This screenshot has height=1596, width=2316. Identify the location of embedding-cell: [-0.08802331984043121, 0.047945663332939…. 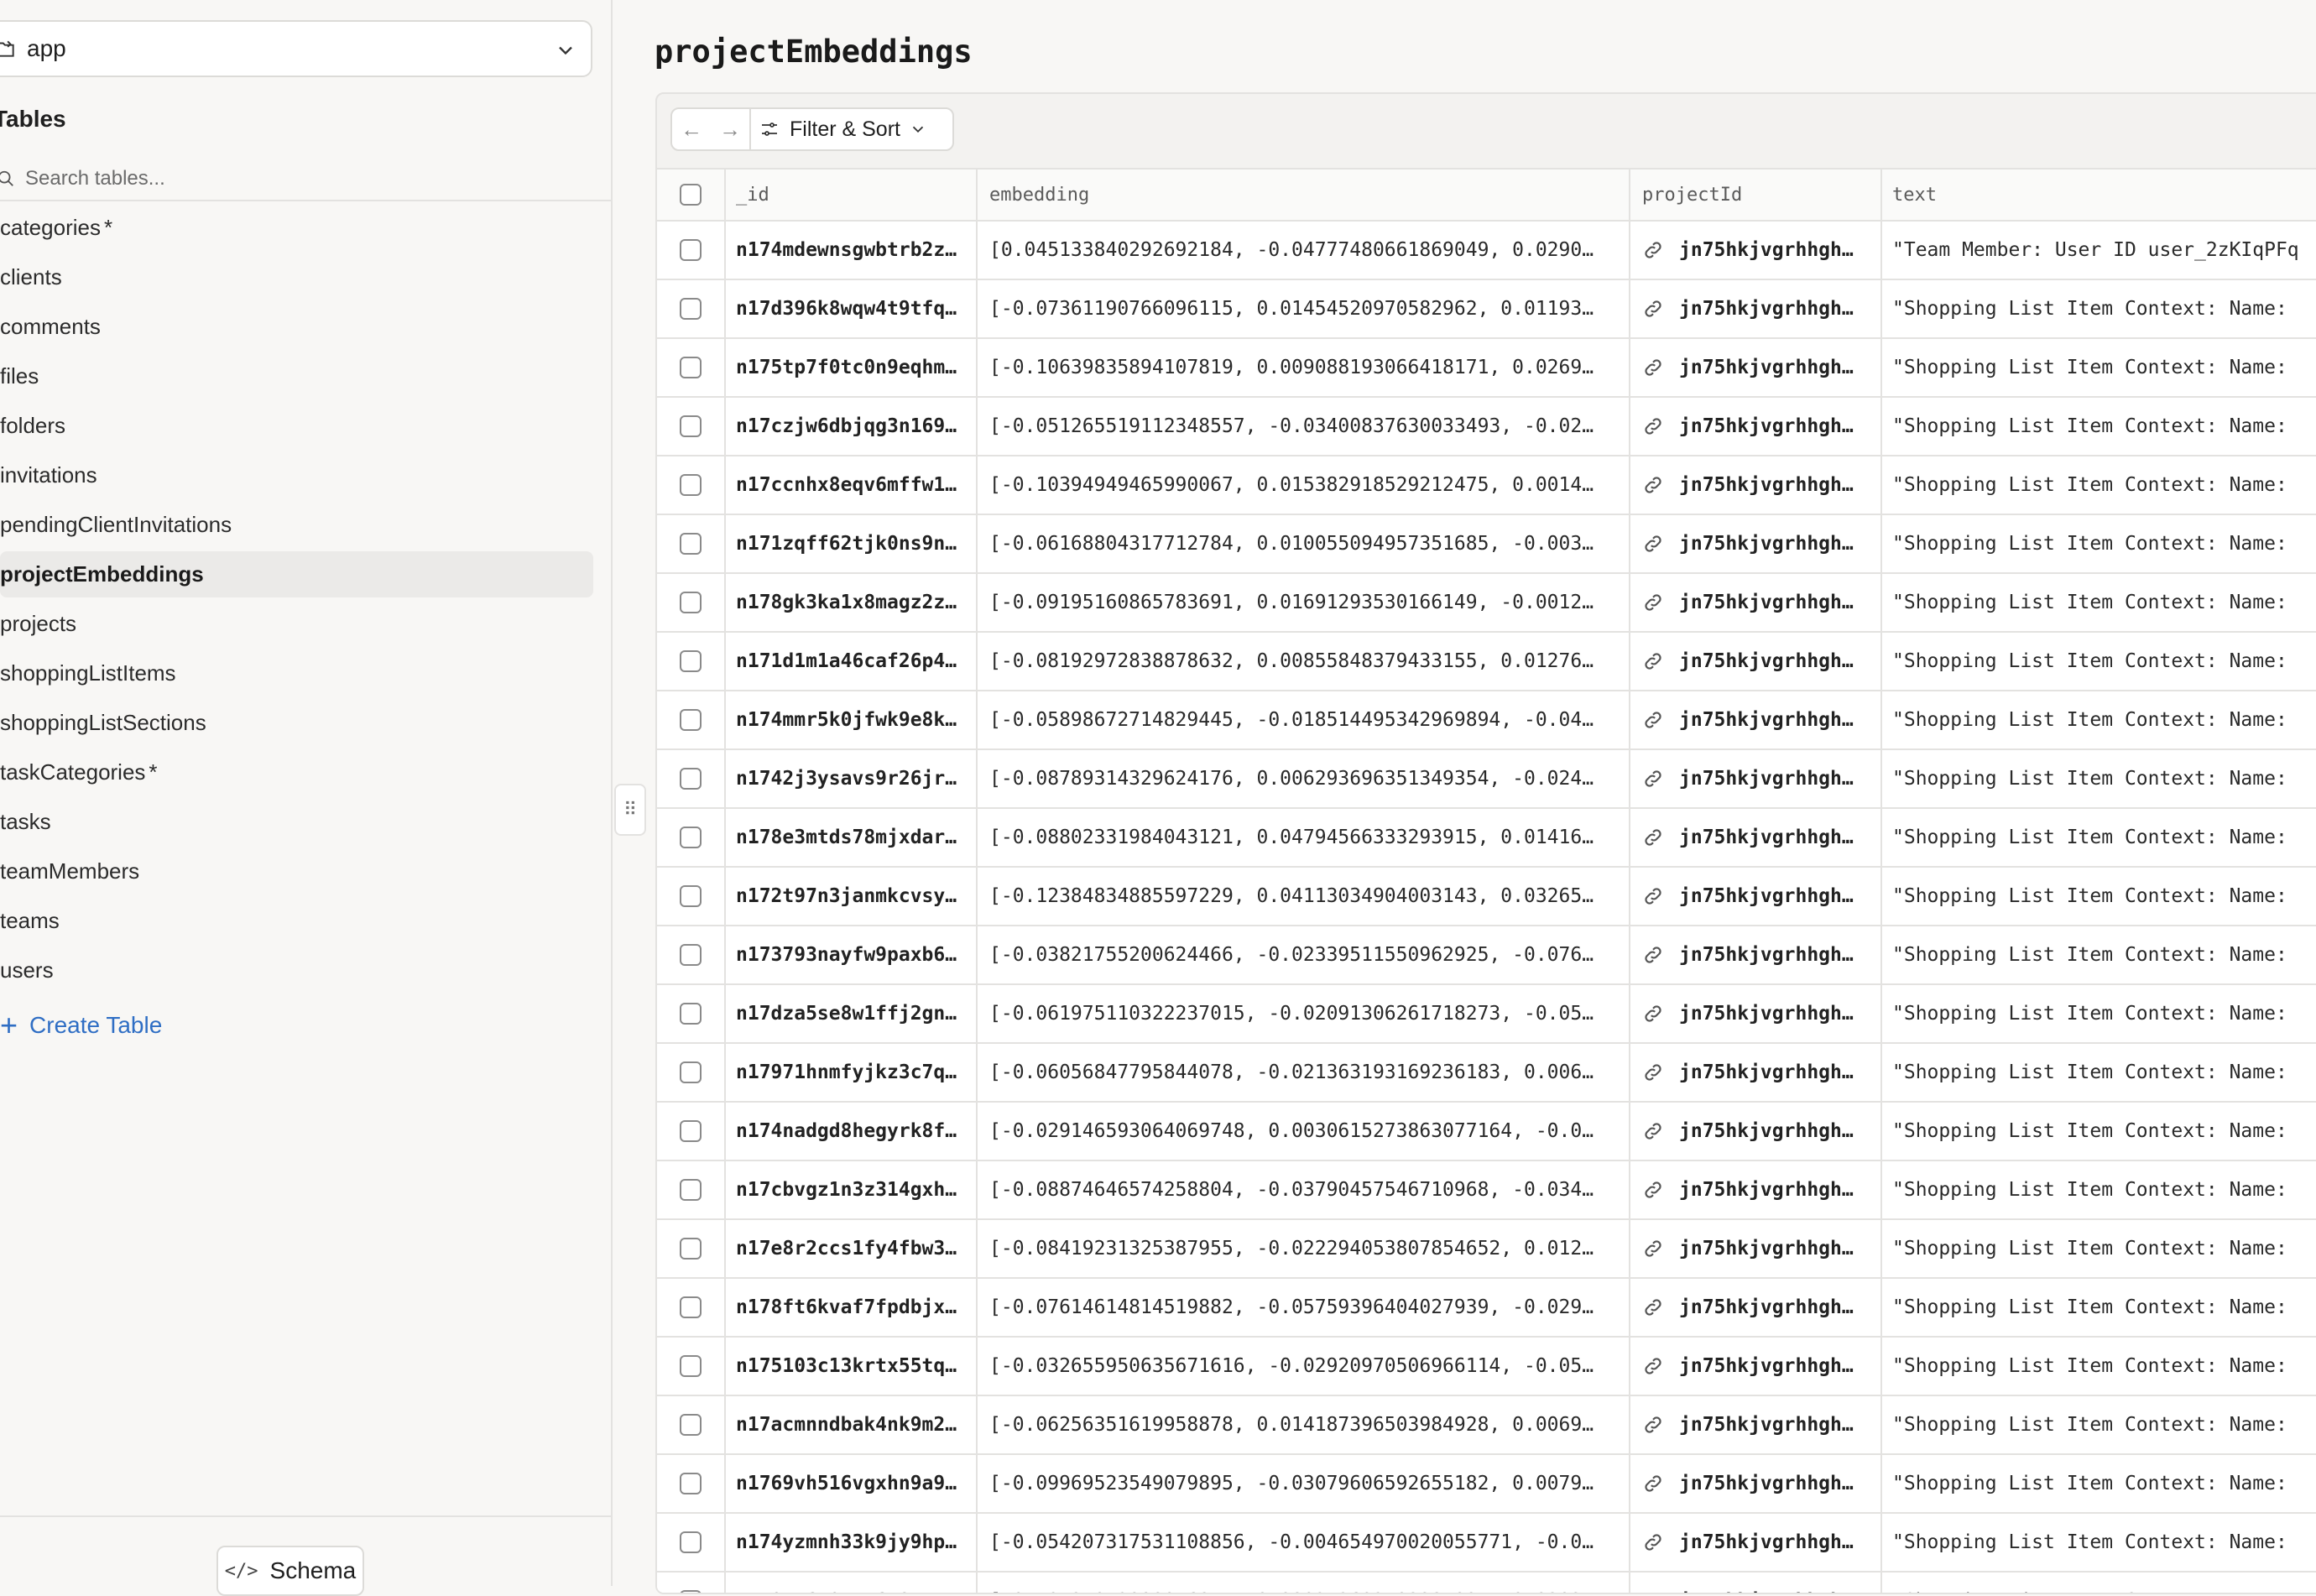
(1304, 837).